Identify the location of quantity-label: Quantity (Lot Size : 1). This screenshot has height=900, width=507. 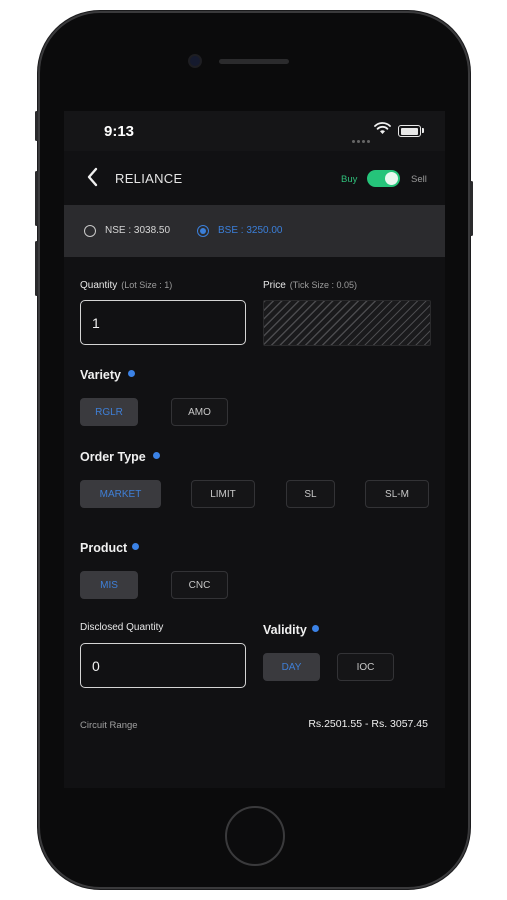
(126, 285).